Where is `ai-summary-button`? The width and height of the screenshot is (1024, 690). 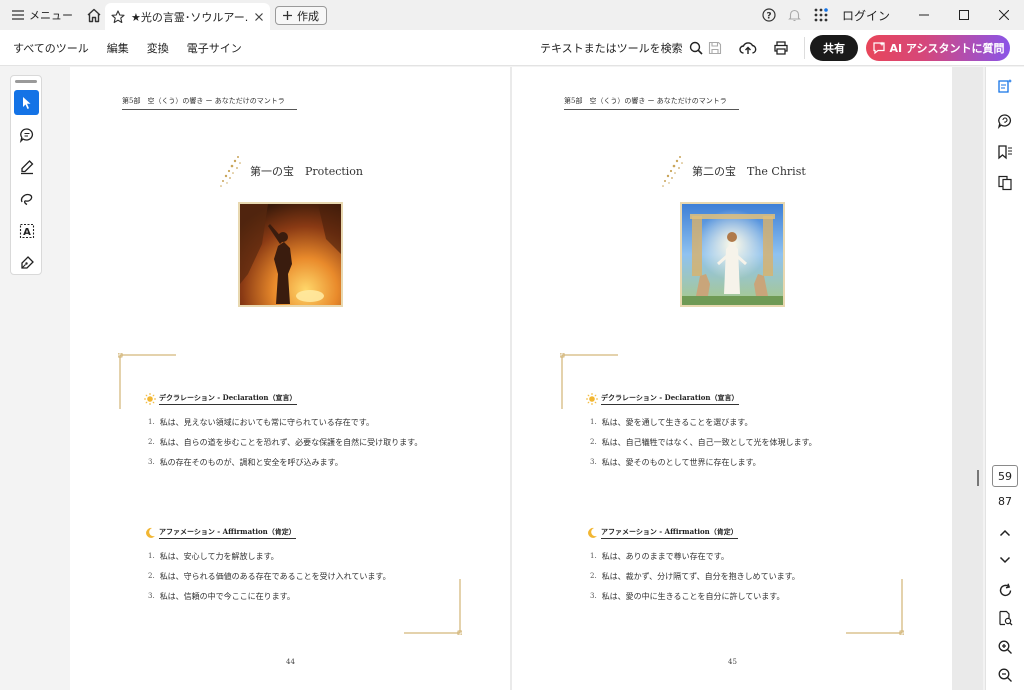 ai-summary-button is located at coordinates (1005, 86).